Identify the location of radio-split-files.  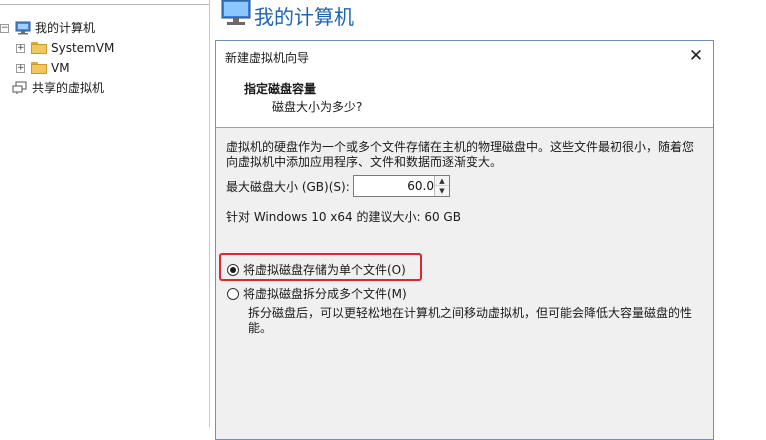
(233, 293).